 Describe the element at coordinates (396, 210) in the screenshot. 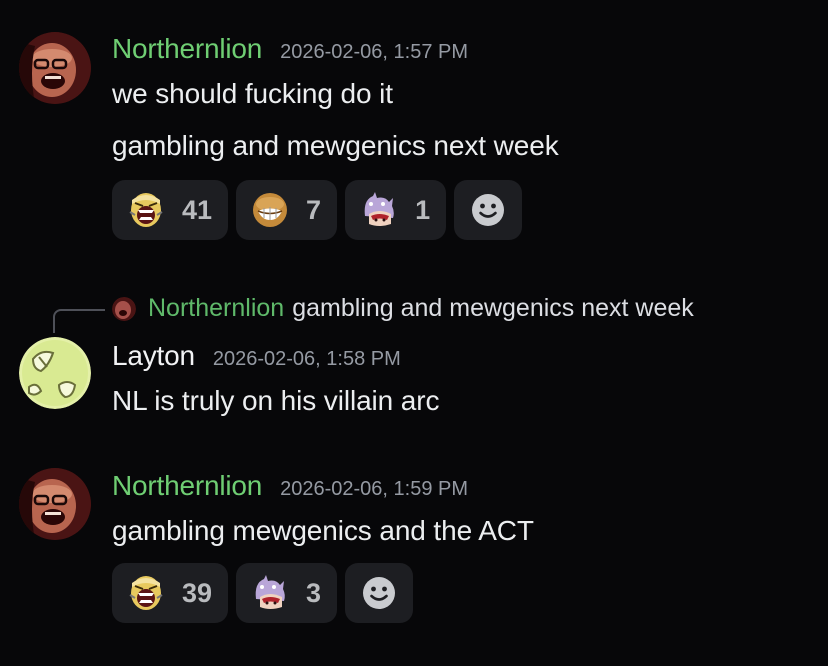

I see `reaction-anime-cat: 1` at that location.